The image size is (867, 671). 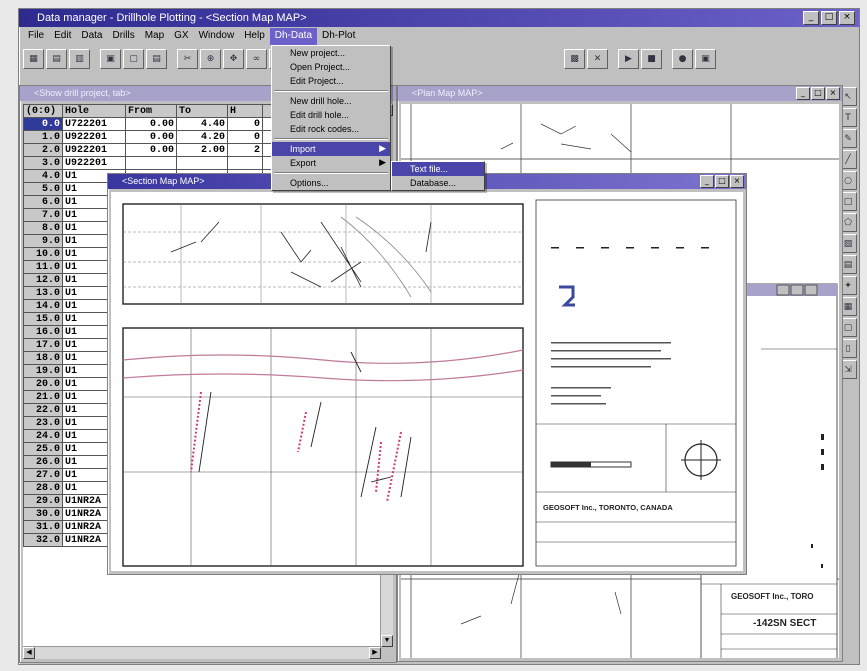 I want to click on maximize-button: □, so click(x=829, y=18).